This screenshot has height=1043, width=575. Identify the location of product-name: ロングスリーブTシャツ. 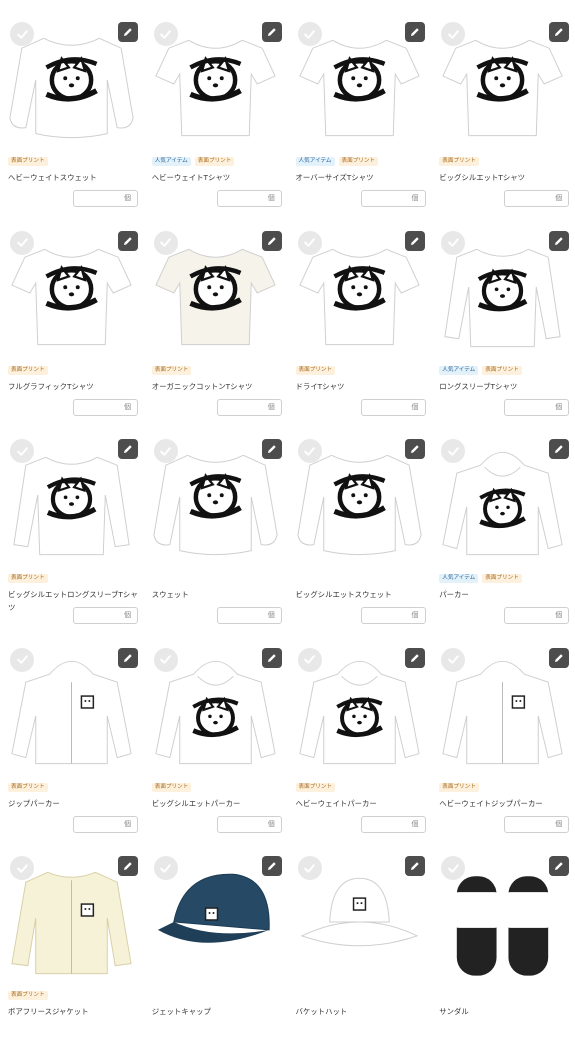
(504, 386).